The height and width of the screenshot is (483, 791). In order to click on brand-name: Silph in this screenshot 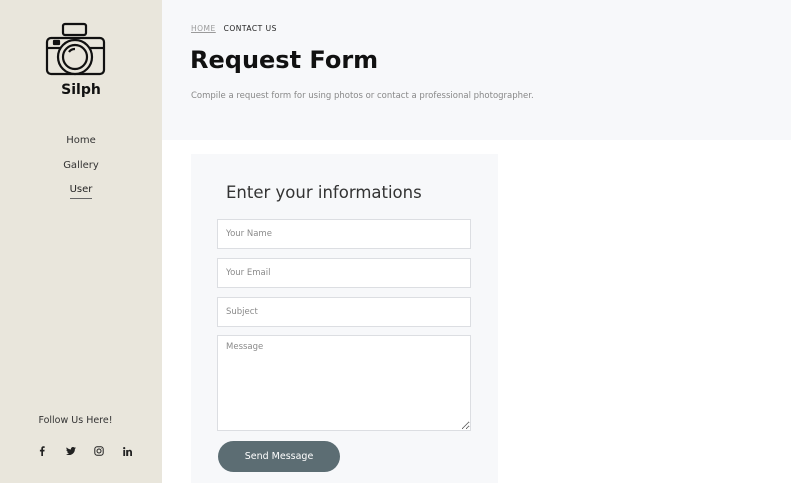, I will do `click(81, 90)`.